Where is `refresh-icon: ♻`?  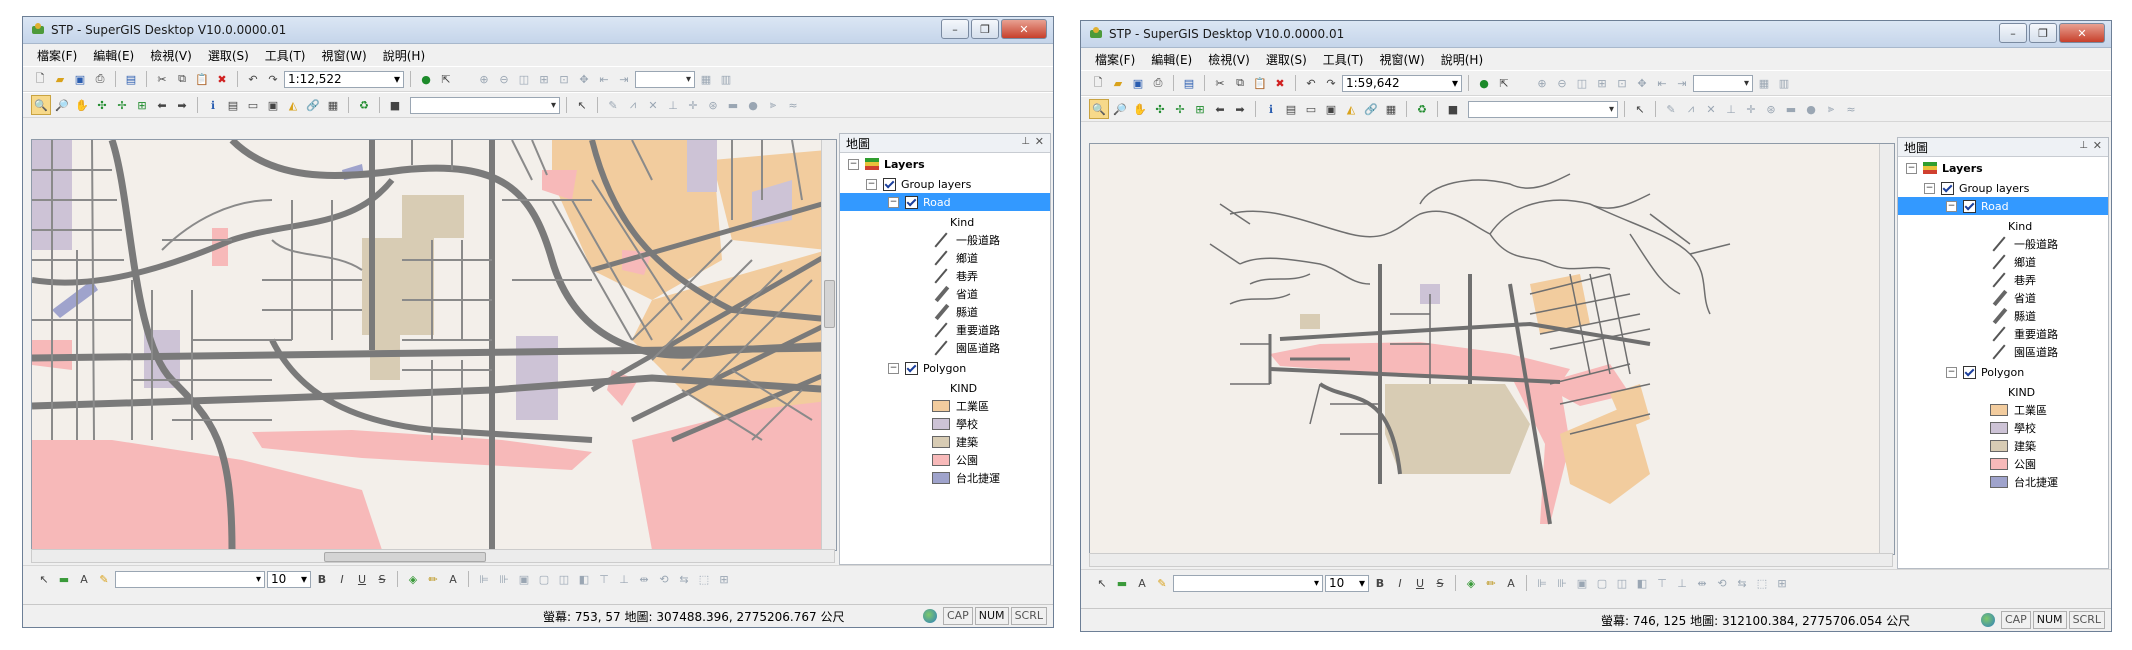 refresh-icon: ♻ is located at coordinates (364, 105).